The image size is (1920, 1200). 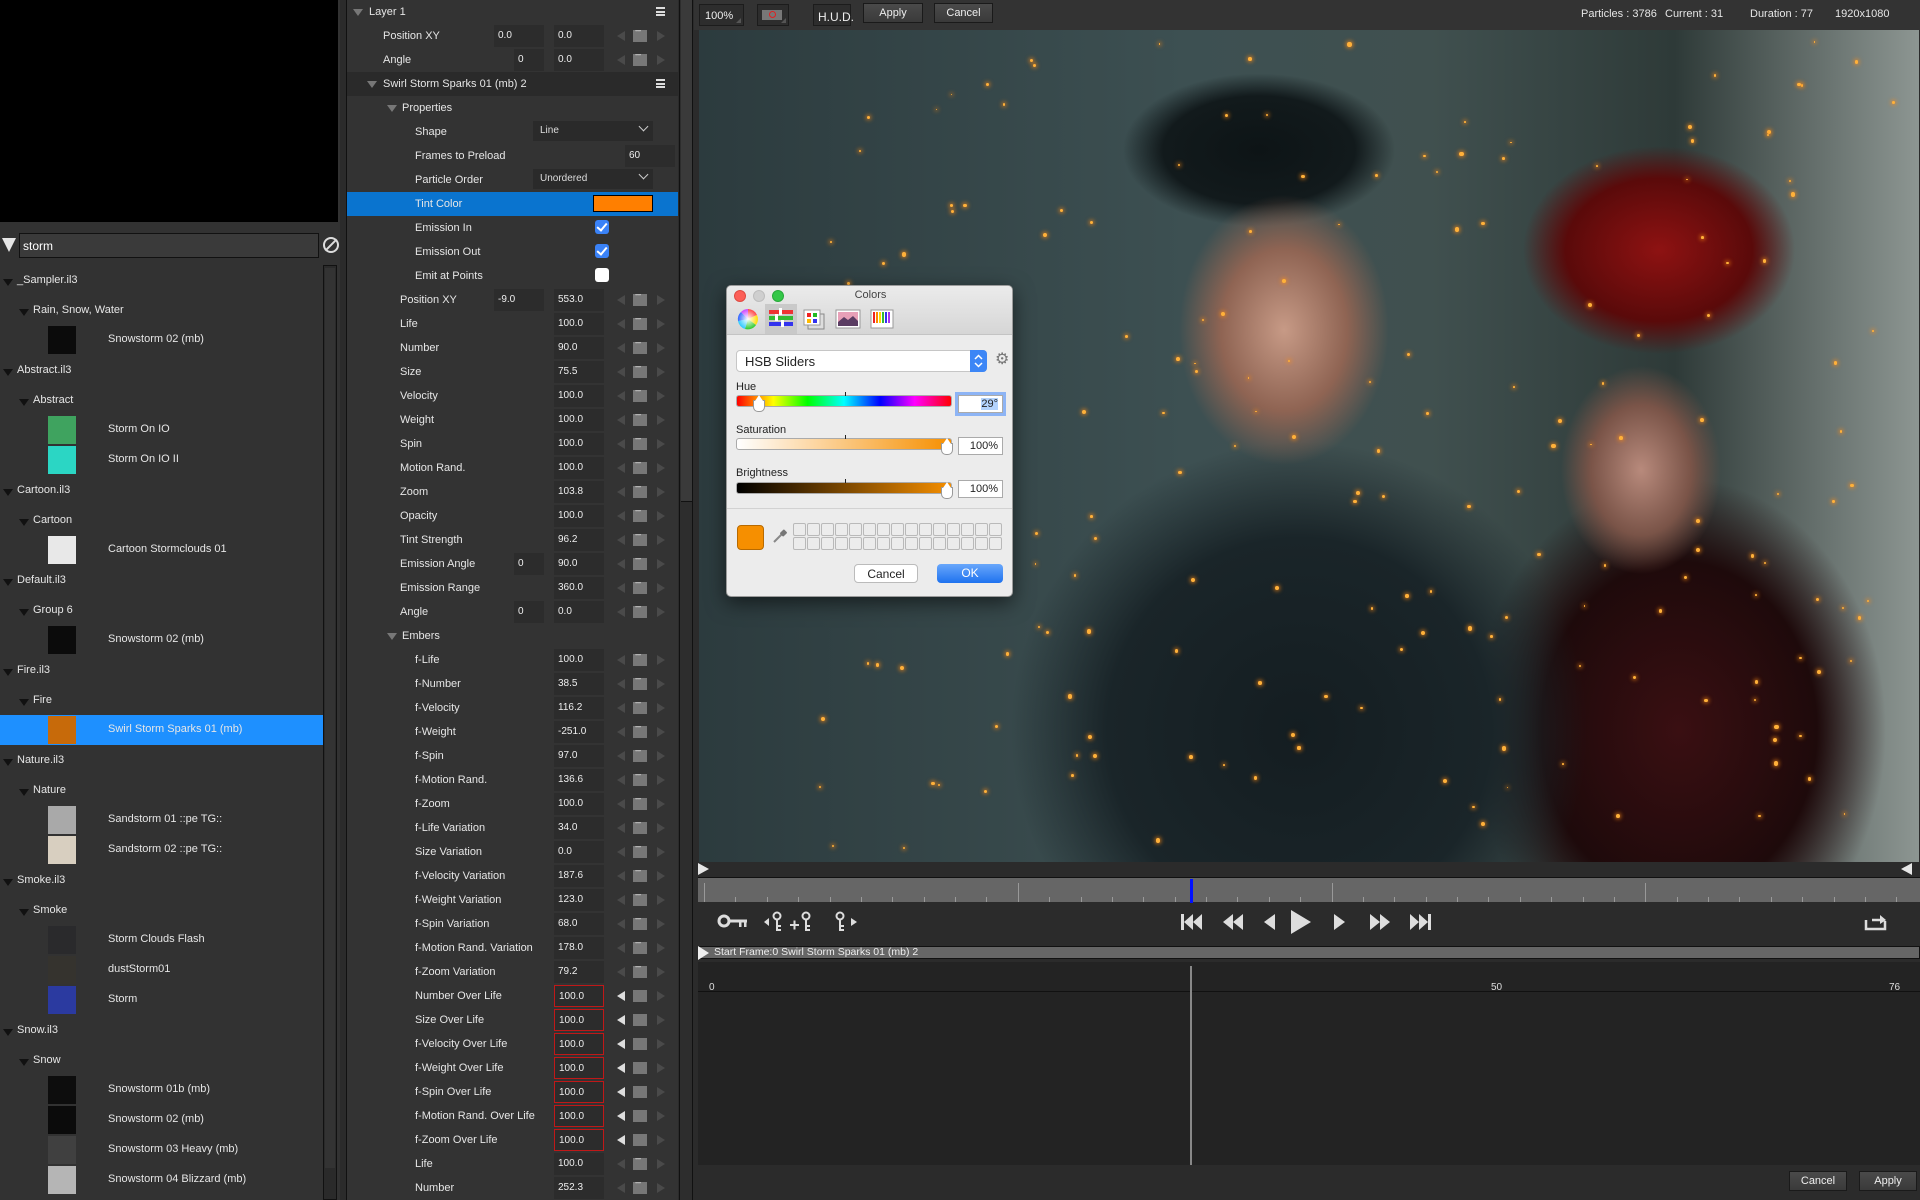 What do you see at coordinates (512, 60) in the screenshot?
I see `property-row: Angle 0 0.0` at bounding box center [512, 60].